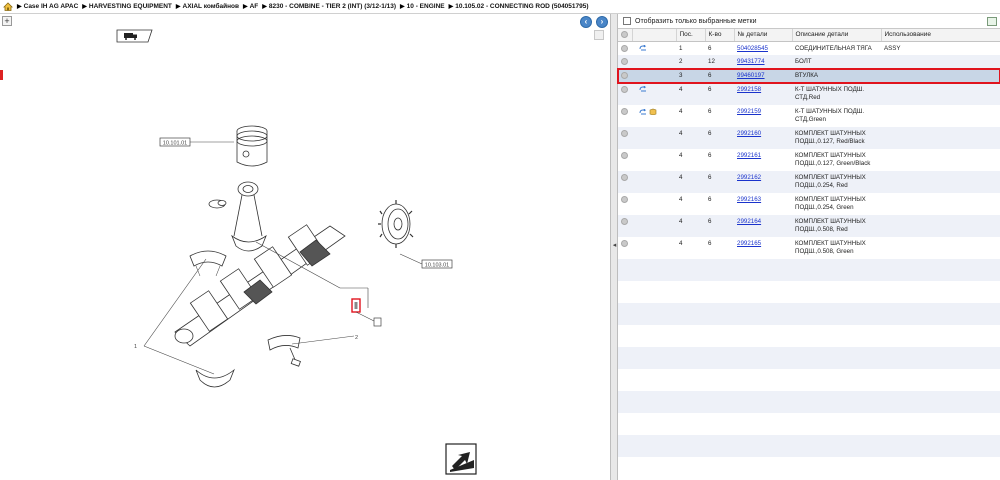 The image size is (1000, 480). Describe the element at coordinates (250, 6) in the screenshot. I see `breadcrumb-item: ▶ AF` at that location.